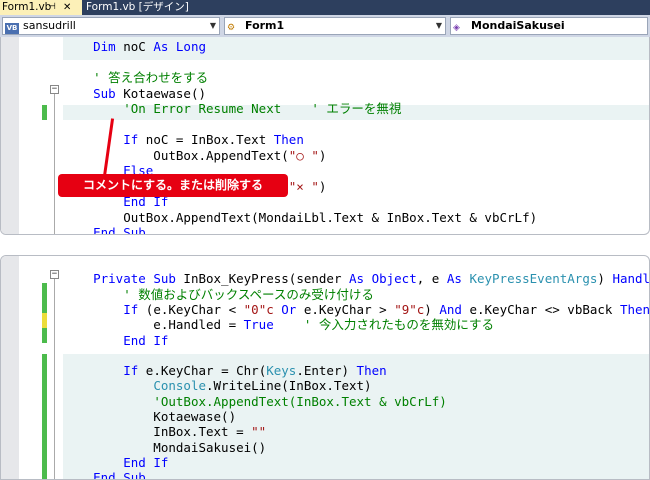 This screenshot has width=650, height=480. What do you see at coordinates (335, 26) in the screenshot?
I see `object-dropdown: ⚙ Form1 ▼` at bounding box center [335, 26].